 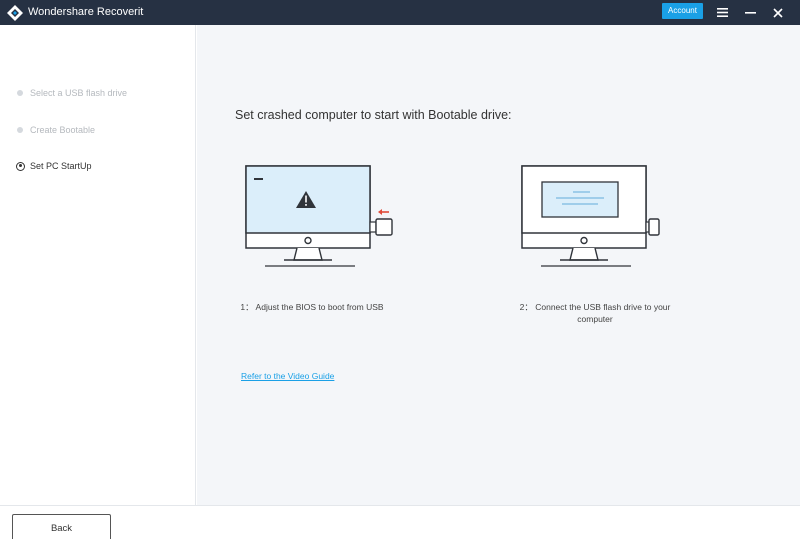 I want to click on step-select-usb: Select a USB flash drive, so click(x=71, y=93).